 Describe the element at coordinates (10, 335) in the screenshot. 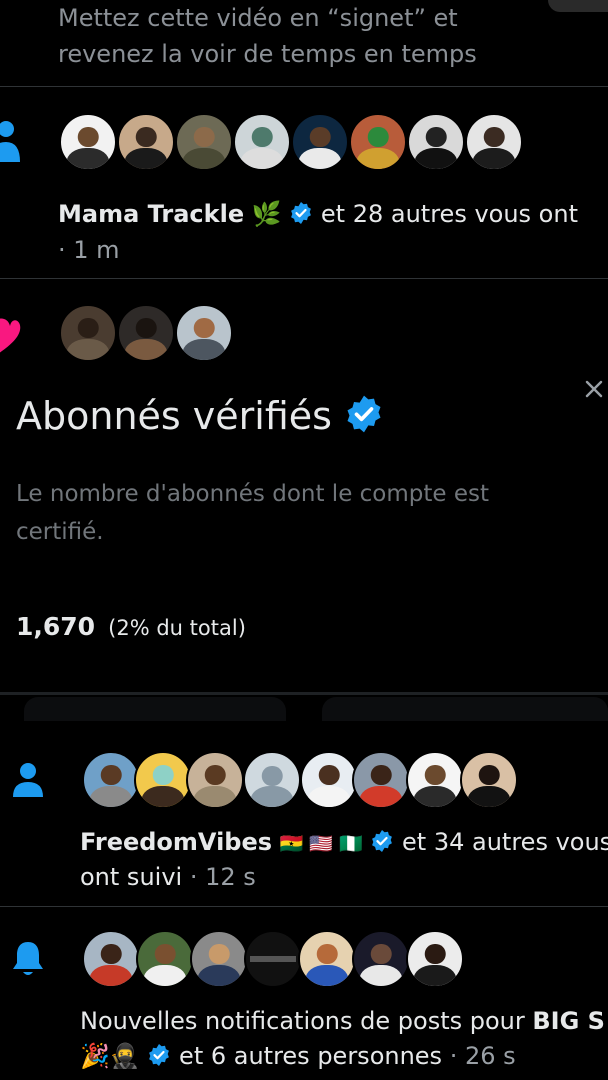

I see `heart-icon` at that location.